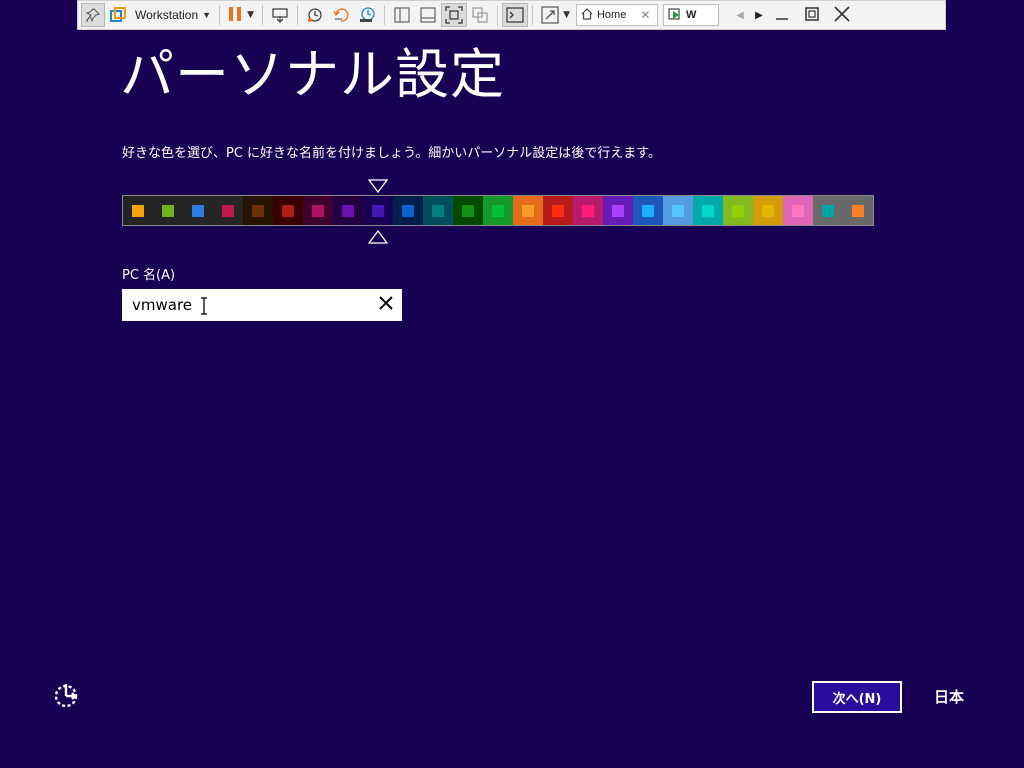 The width and height of the screenshot is (1024, 768). I want to click on snapshot-manager-icon, so click(367, 15).